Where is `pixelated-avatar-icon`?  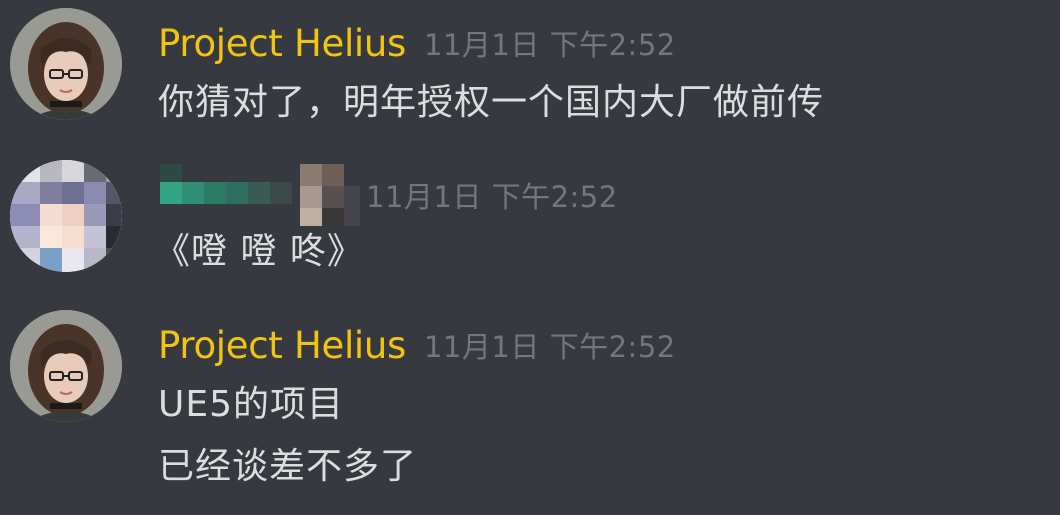 pixelated-avatar-icon is located at coordinates (66, 216).